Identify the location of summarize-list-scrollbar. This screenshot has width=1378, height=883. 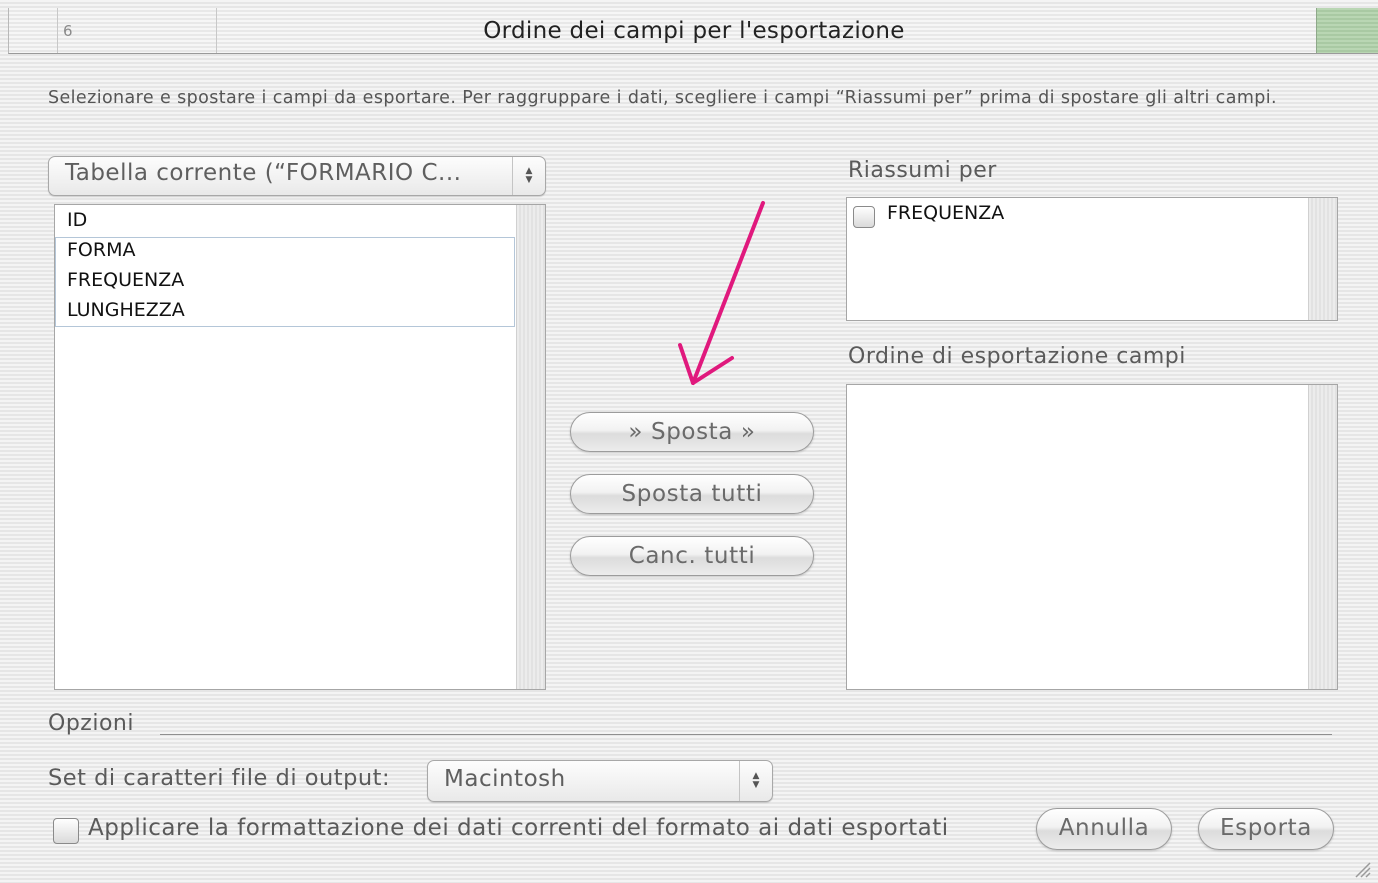
(1322, 259).